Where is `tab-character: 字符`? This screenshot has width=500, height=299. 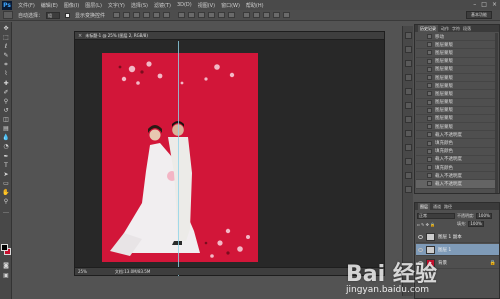 tab-character: 字符 is located at coordinates (456, 29).